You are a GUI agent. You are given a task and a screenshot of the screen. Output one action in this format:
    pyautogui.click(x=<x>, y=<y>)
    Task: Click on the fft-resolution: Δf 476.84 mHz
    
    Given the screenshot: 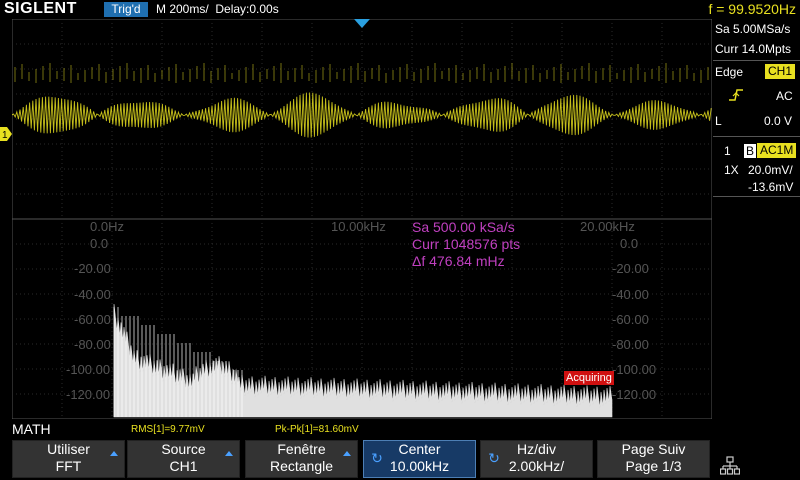 What is the action you would take?
    pyautogui.click(x=458, y=261)
    